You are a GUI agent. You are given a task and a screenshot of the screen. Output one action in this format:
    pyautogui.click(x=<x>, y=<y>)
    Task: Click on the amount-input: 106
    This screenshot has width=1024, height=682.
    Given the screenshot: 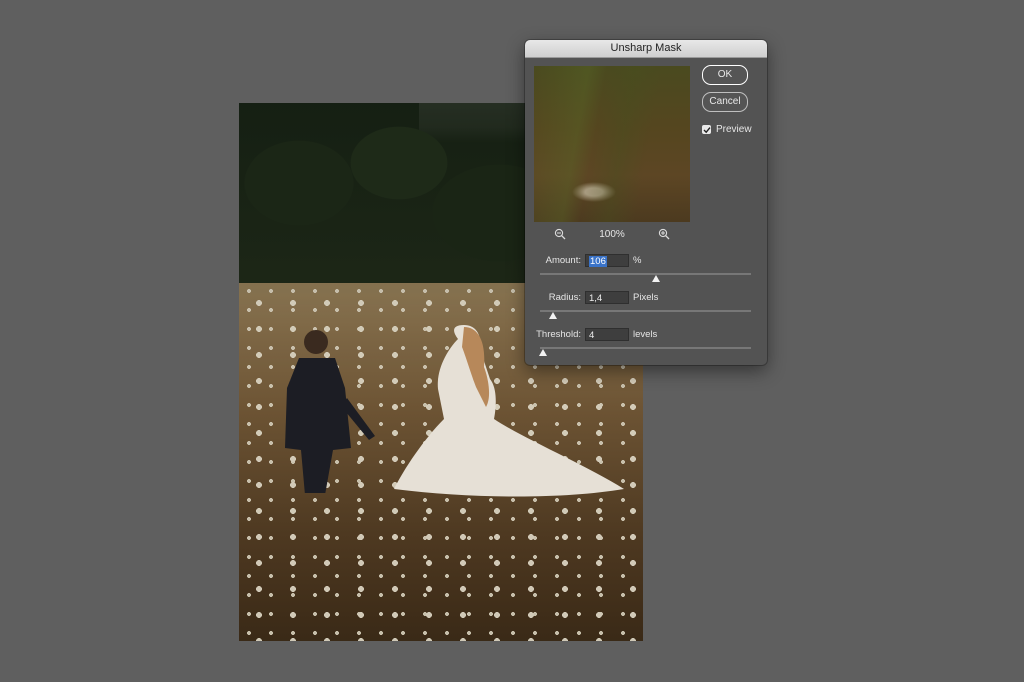 What is the action you would take?
    pyautogui.click(x=607, y=260)
    